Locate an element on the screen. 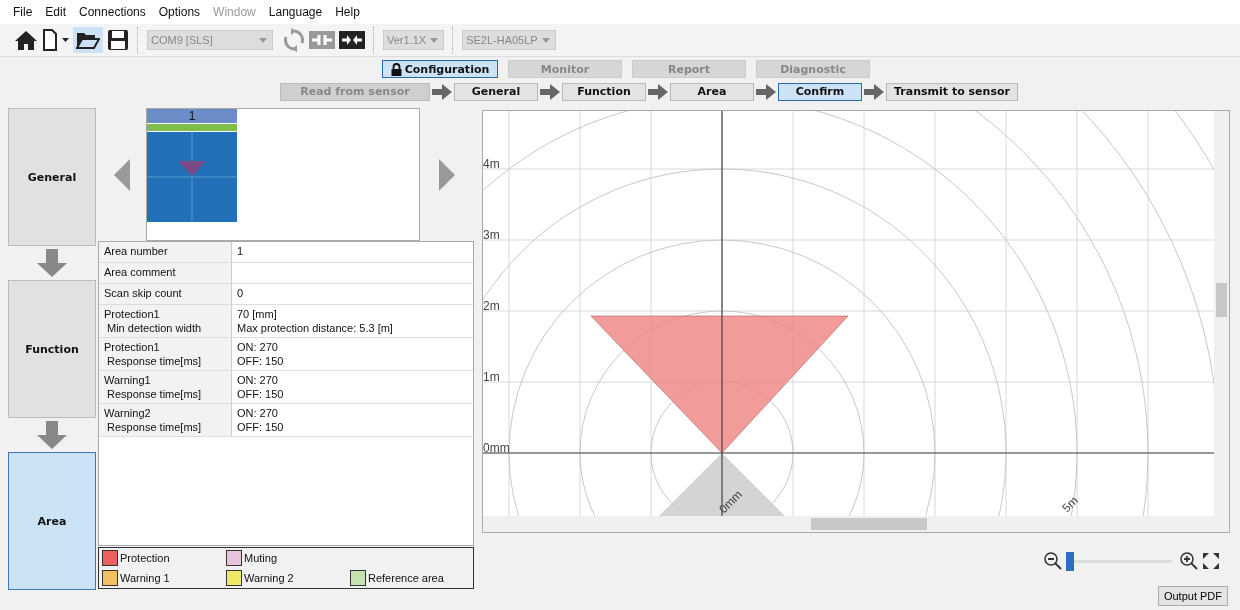 The image size is (1240, 610). distance-label: 2m is located at coordinates (491, 306).